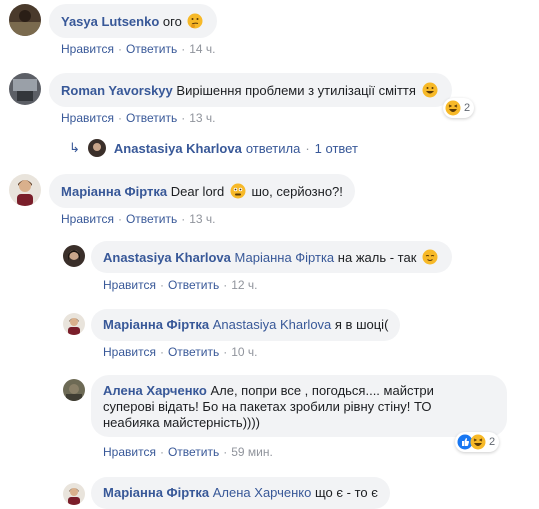  I want to click on relieved-face-icon, so click(430, 257).